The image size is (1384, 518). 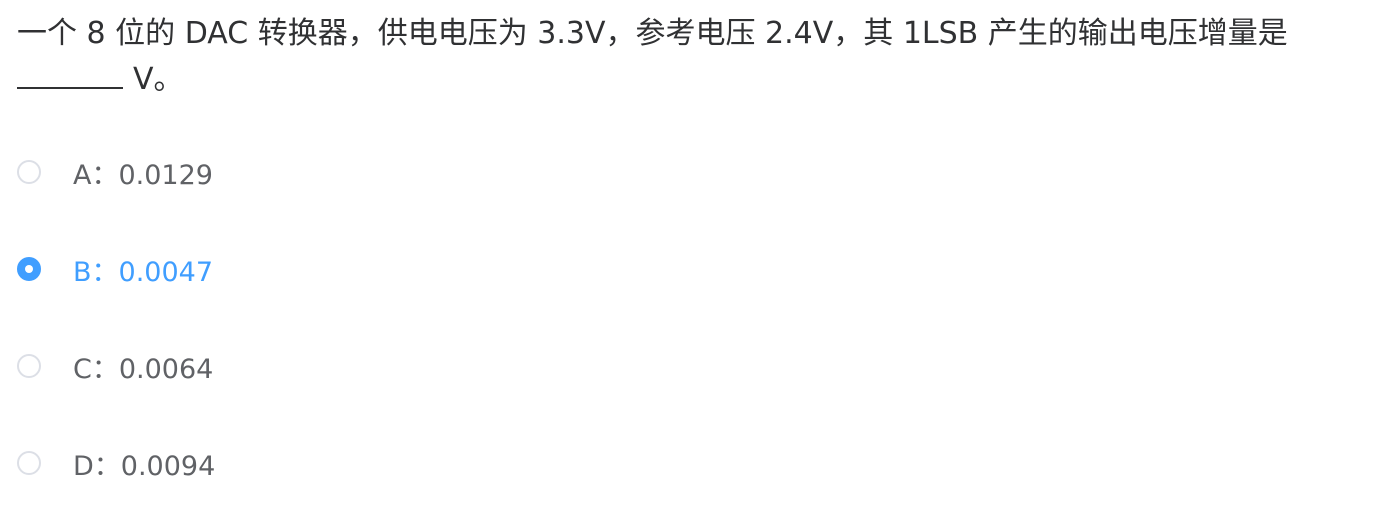 What do you see at coordinates (29, 172) in the screenshot?
I see `radio-a` at bounding box center [29, 172].